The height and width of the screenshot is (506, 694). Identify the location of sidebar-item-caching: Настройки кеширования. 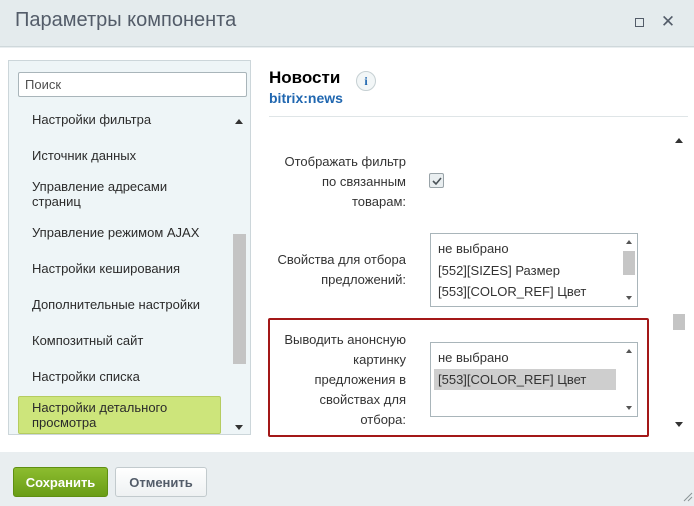
(119, 268).